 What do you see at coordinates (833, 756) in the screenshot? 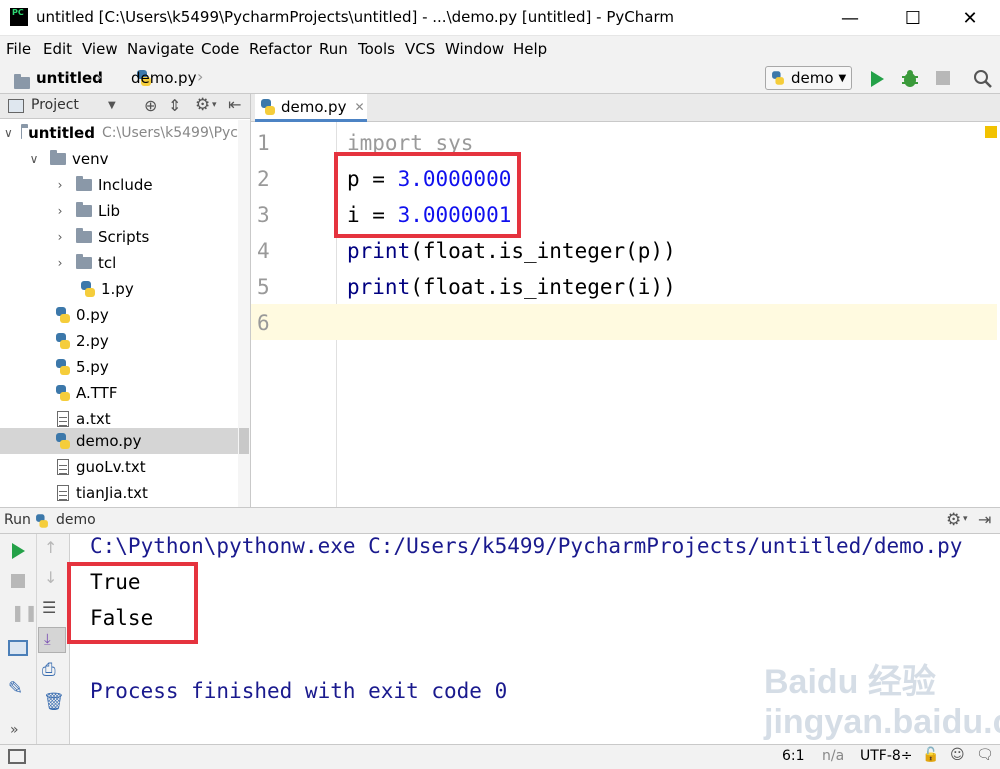
I see `line-separator: n/a` at bounding box center [833, 756].